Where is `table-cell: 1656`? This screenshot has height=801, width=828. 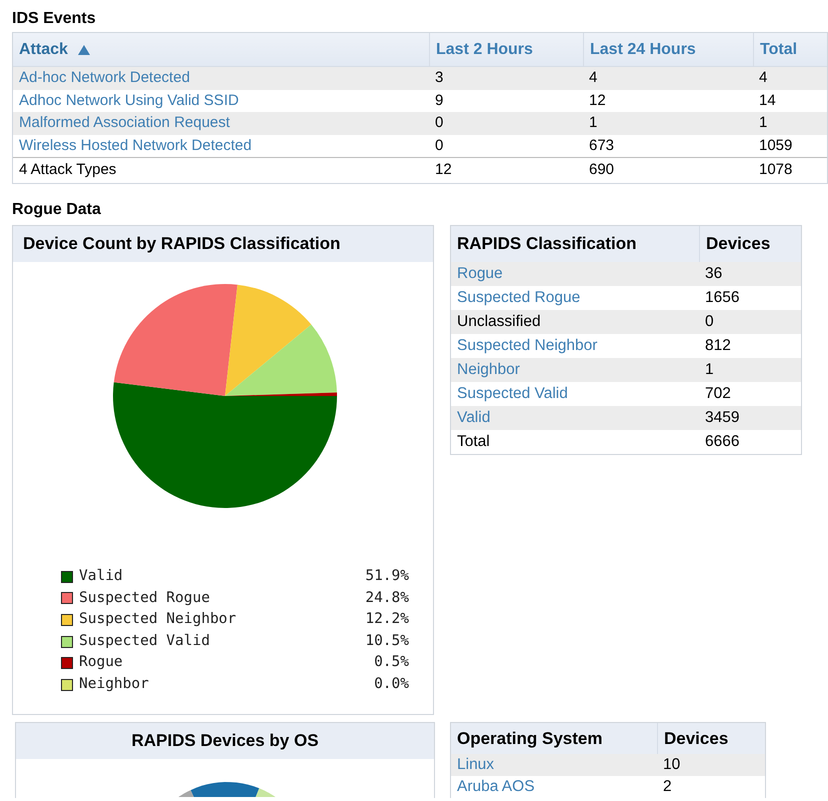 table-cell: 1656 is located at coordinates (722, 297).